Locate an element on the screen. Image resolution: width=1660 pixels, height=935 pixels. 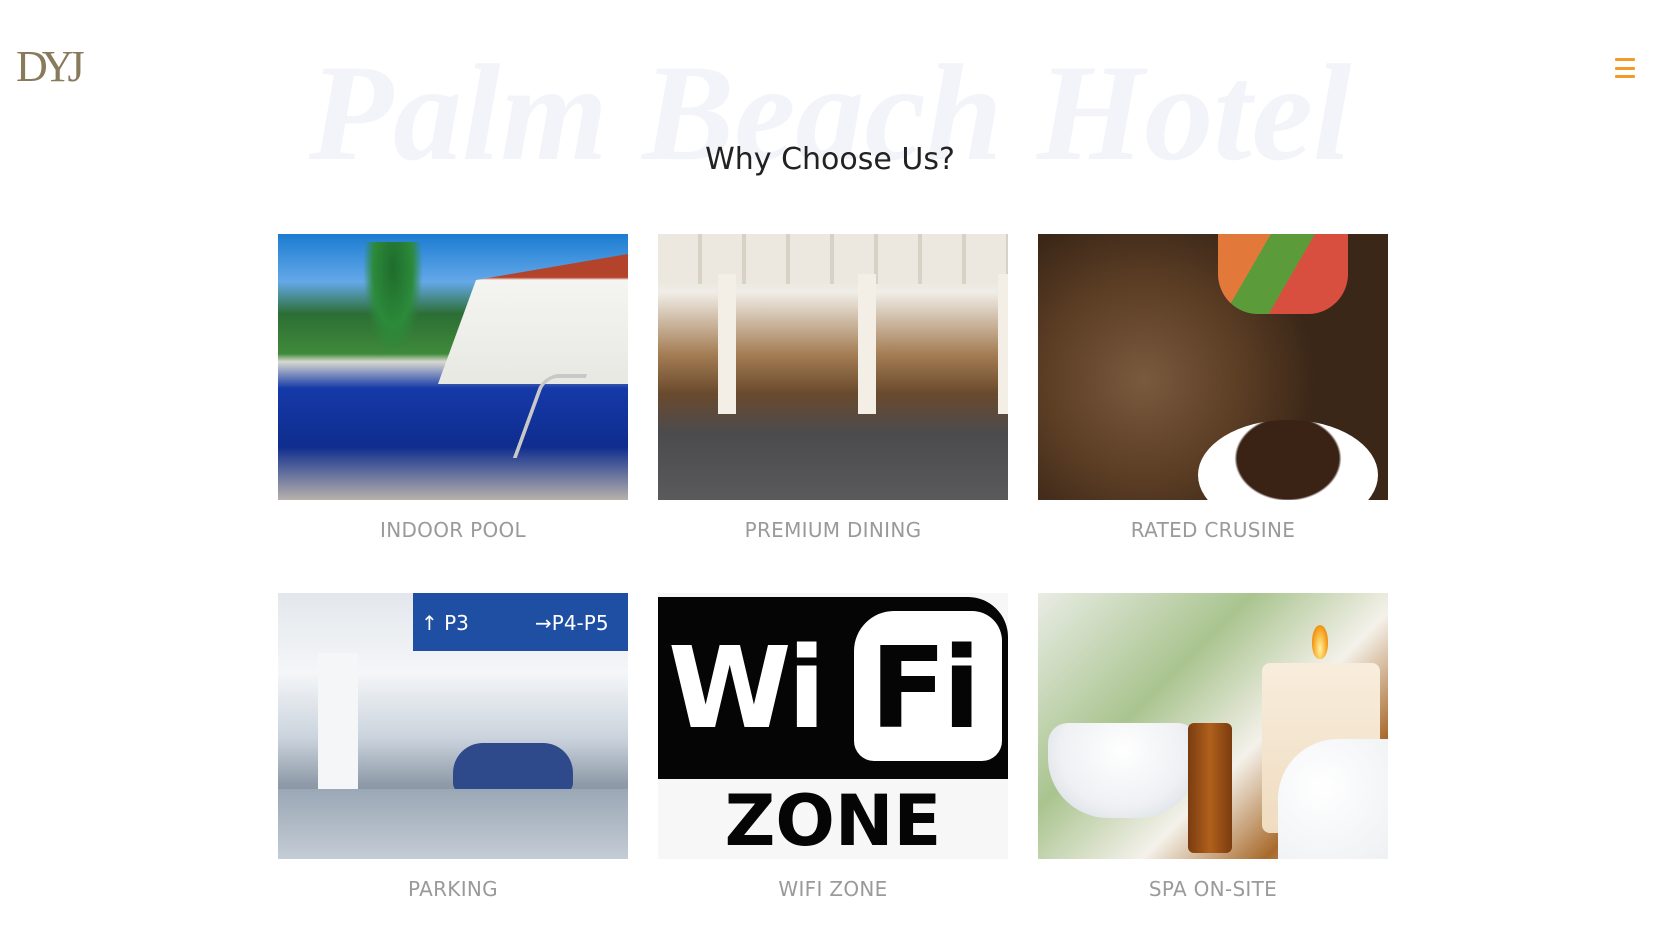
feature-label: PREMIUM DINING is located at coordinates (833, 530).